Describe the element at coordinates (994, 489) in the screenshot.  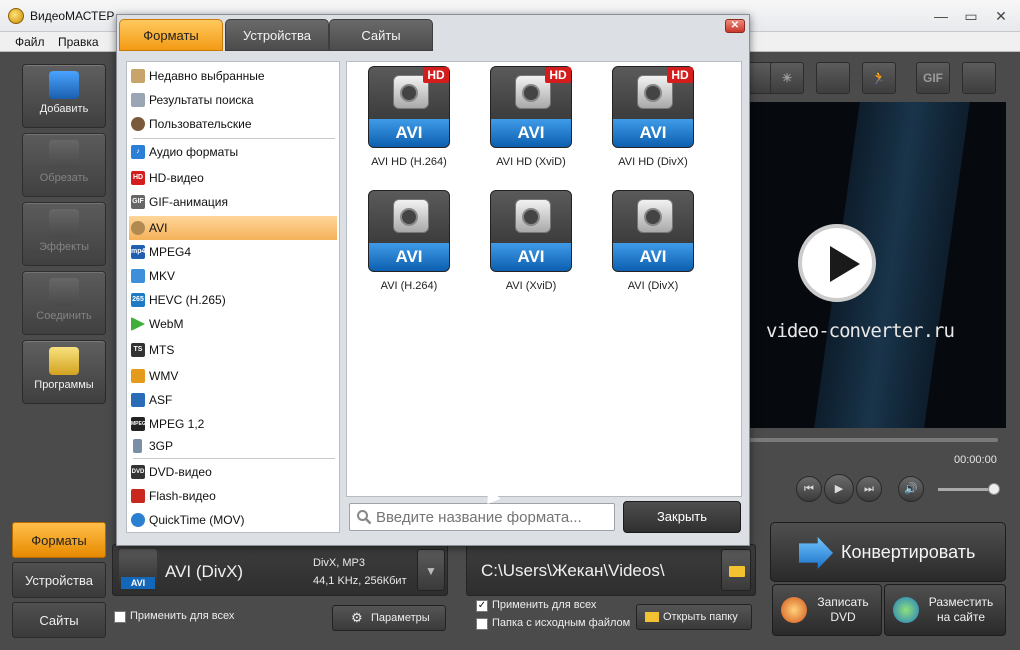
I see `volume-knob` at that location.